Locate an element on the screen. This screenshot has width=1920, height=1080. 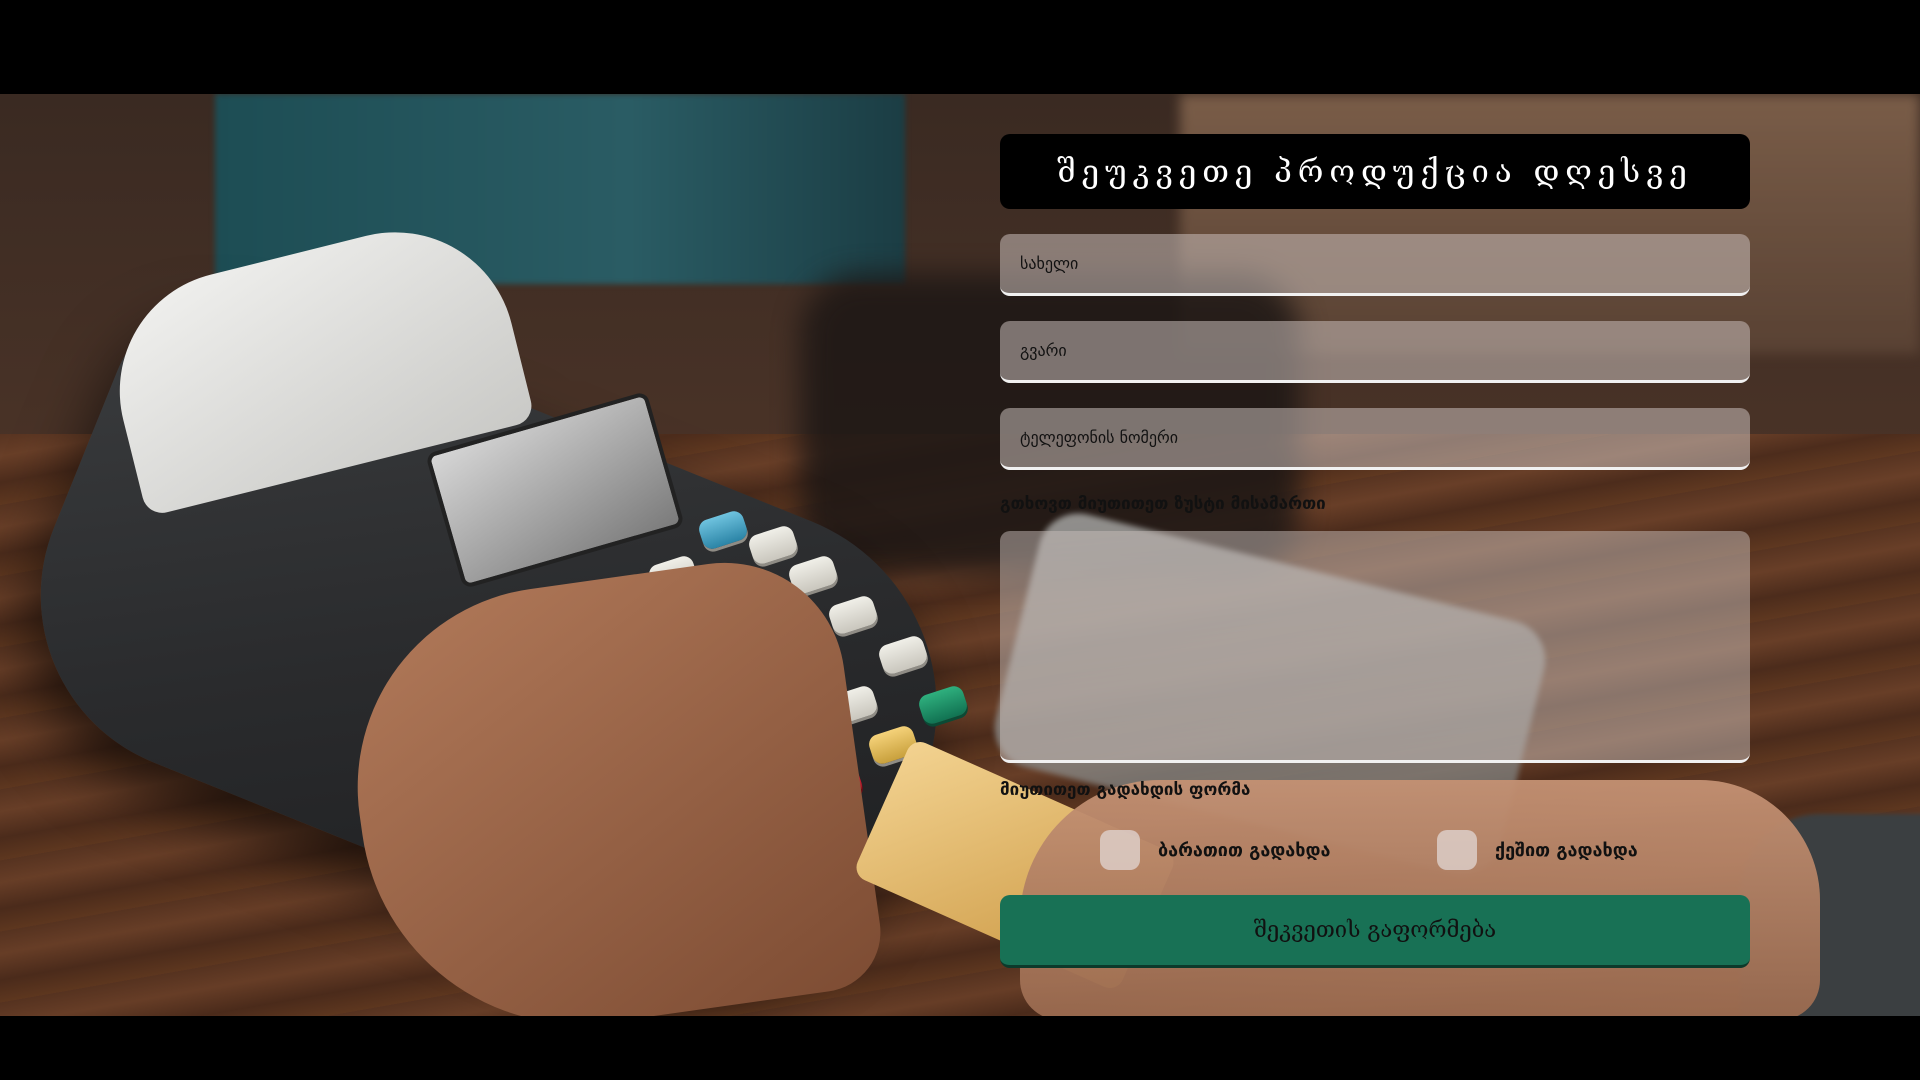
phone-number-input is located at coordinates (1375, 439).